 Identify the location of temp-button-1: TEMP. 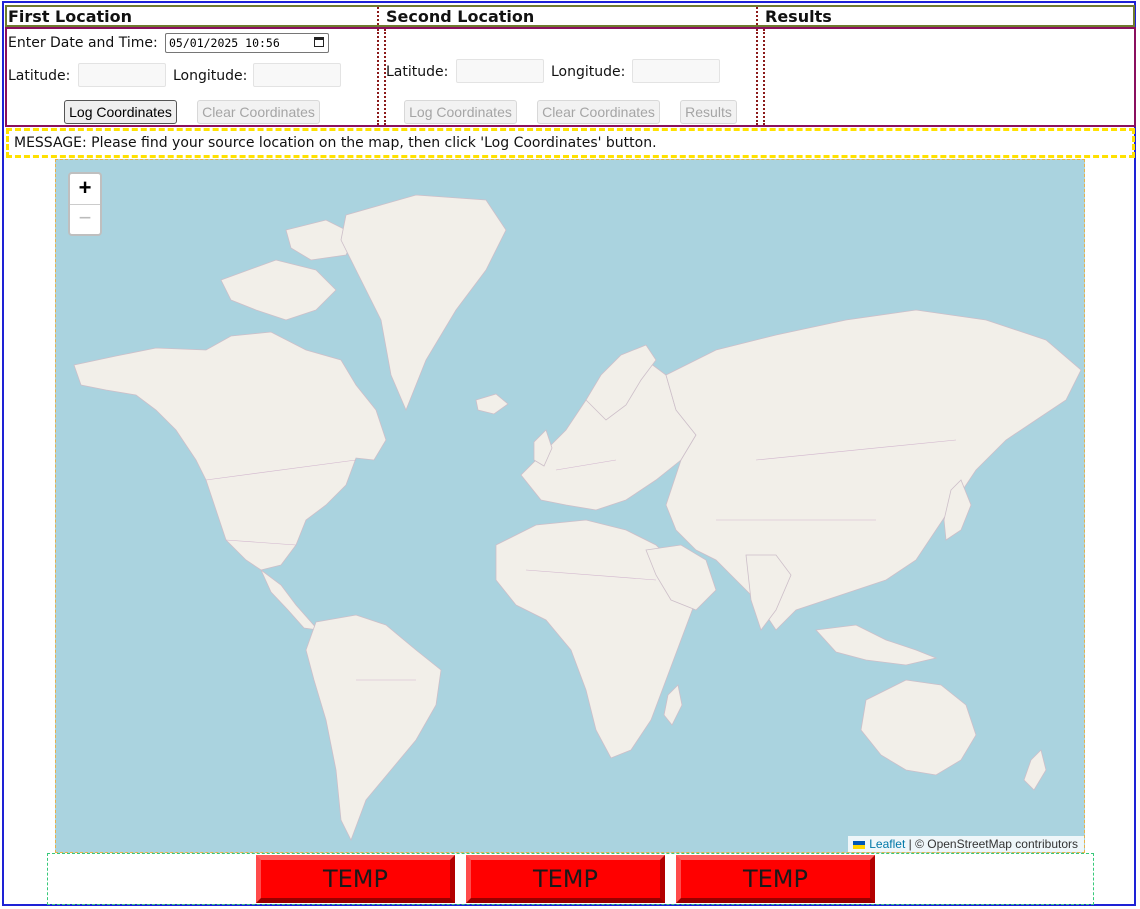
(355, 879).